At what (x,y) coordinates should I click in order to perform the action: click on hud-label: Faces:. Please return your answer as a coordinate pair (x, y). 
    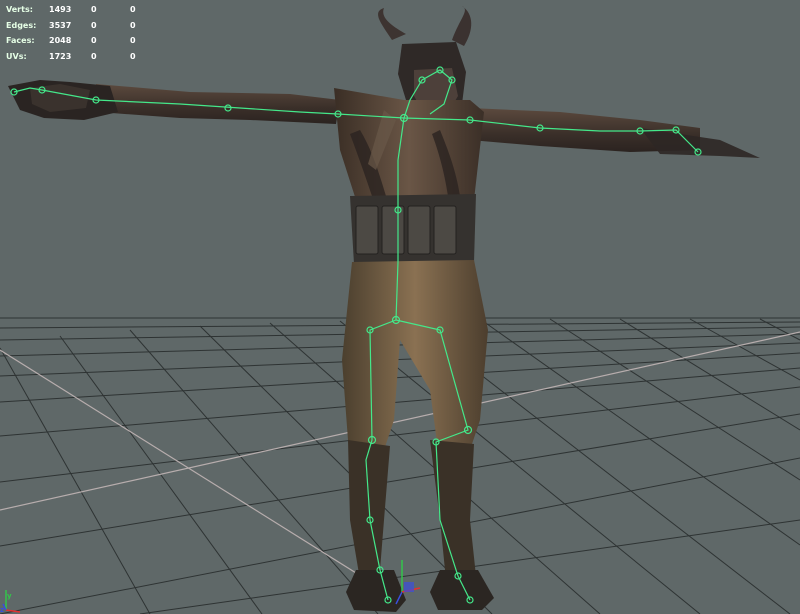
    Looking at the image, I should click on (20, 40).